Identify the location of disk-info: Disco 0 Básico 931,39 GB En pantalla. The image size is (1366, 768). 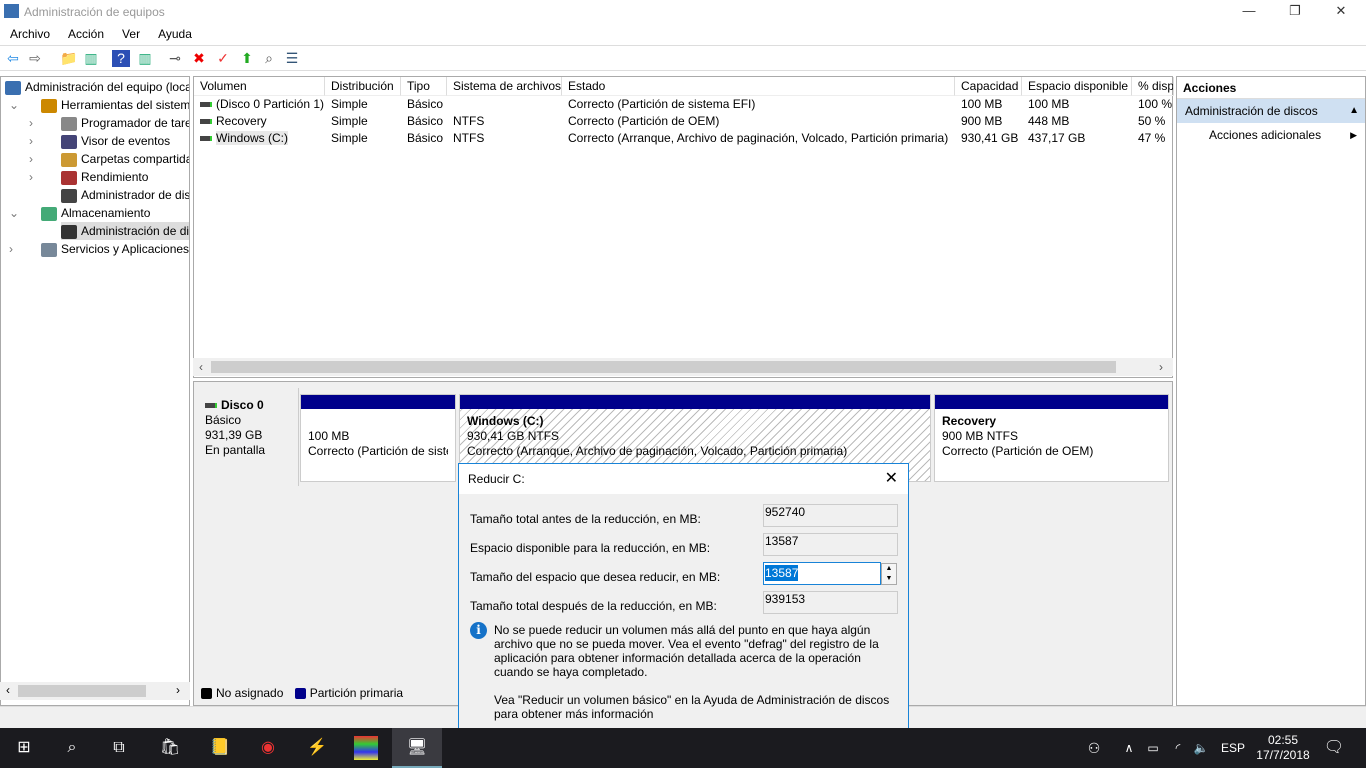
(247, 437).